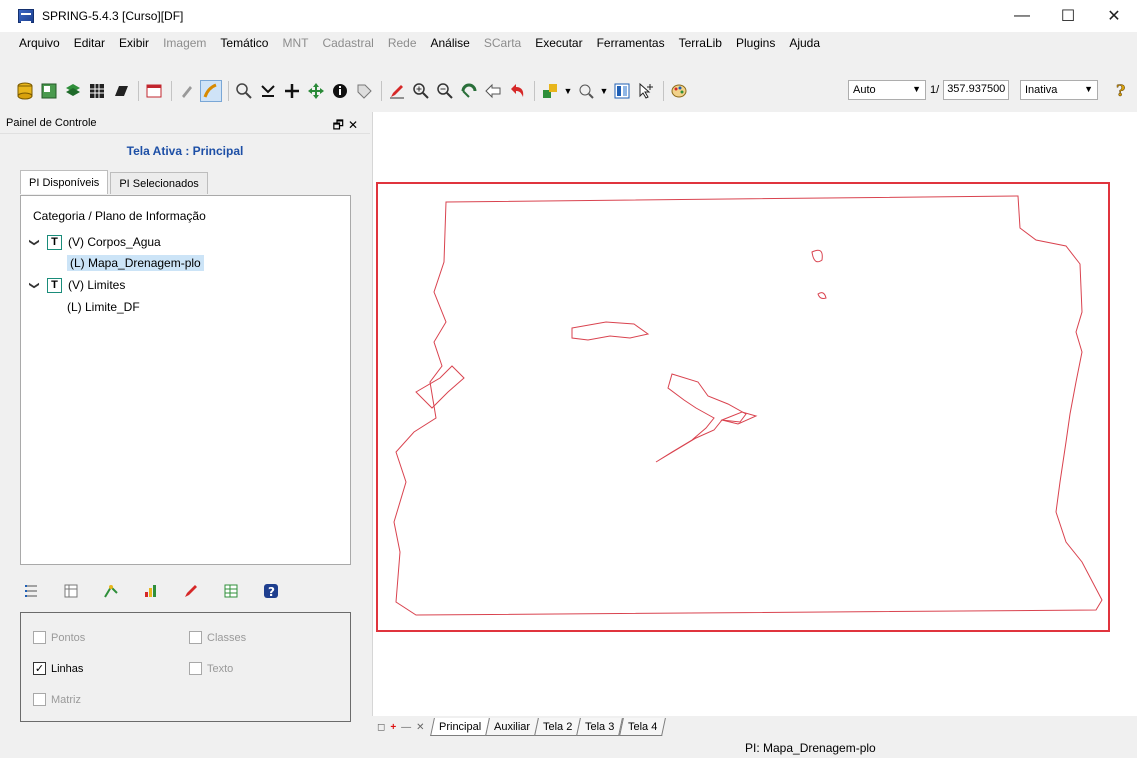 This screenshot has height=758, width=1137. What do you see at coordinates (364, 91) in the screenshot?
I see `tag-icon` at bounding box center [364, 91].